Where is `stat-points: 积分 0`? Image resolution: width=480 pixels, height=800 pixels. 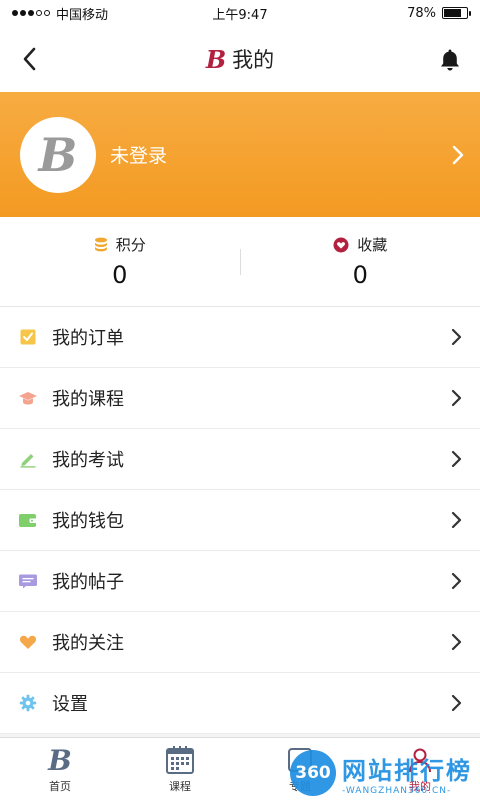
stat-points: 积分 0 is located at coordinates (120, 261).